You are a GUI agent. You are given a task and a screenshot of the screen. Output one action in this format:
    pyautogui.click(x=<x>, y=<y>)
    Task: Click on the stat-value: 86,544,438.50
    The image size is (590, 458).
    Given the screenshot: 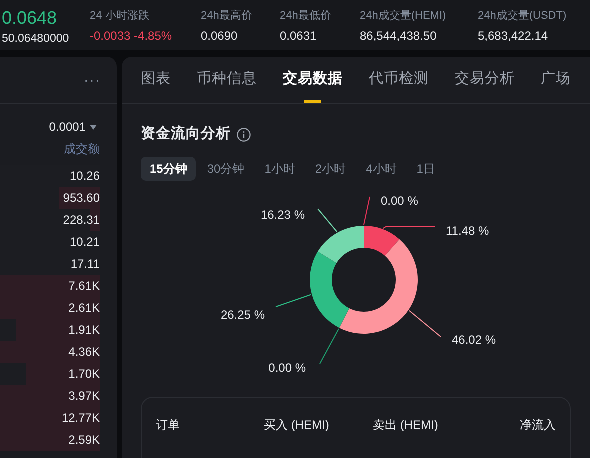 What is the action you would take?
    pyautogui.click(x=399, y=36)
    